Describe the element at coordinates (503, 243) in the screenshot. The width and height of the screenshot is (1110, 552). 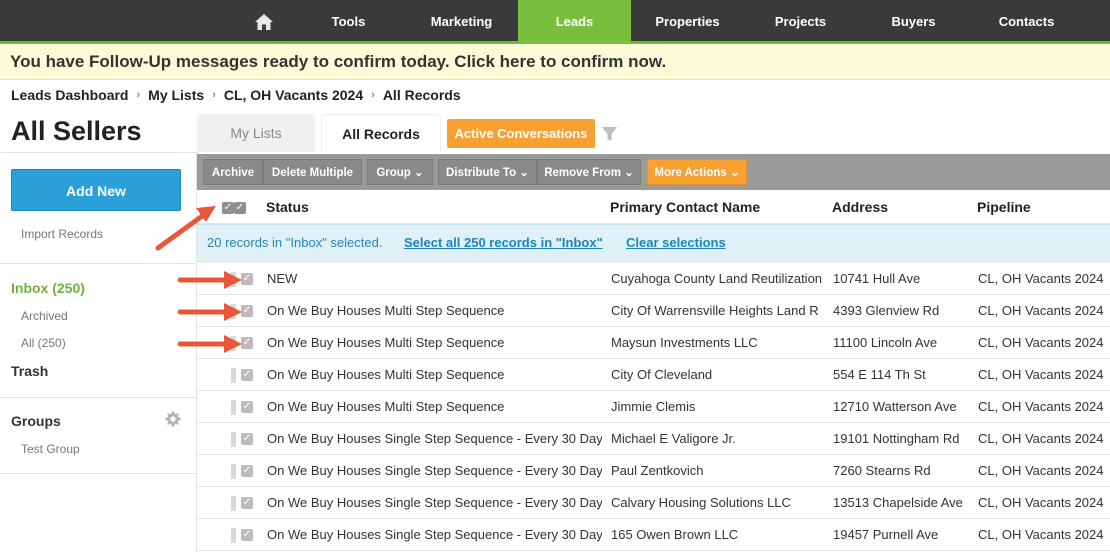
I see `select-all-records-link: Select all 250 records in "Inbox"` at that location.